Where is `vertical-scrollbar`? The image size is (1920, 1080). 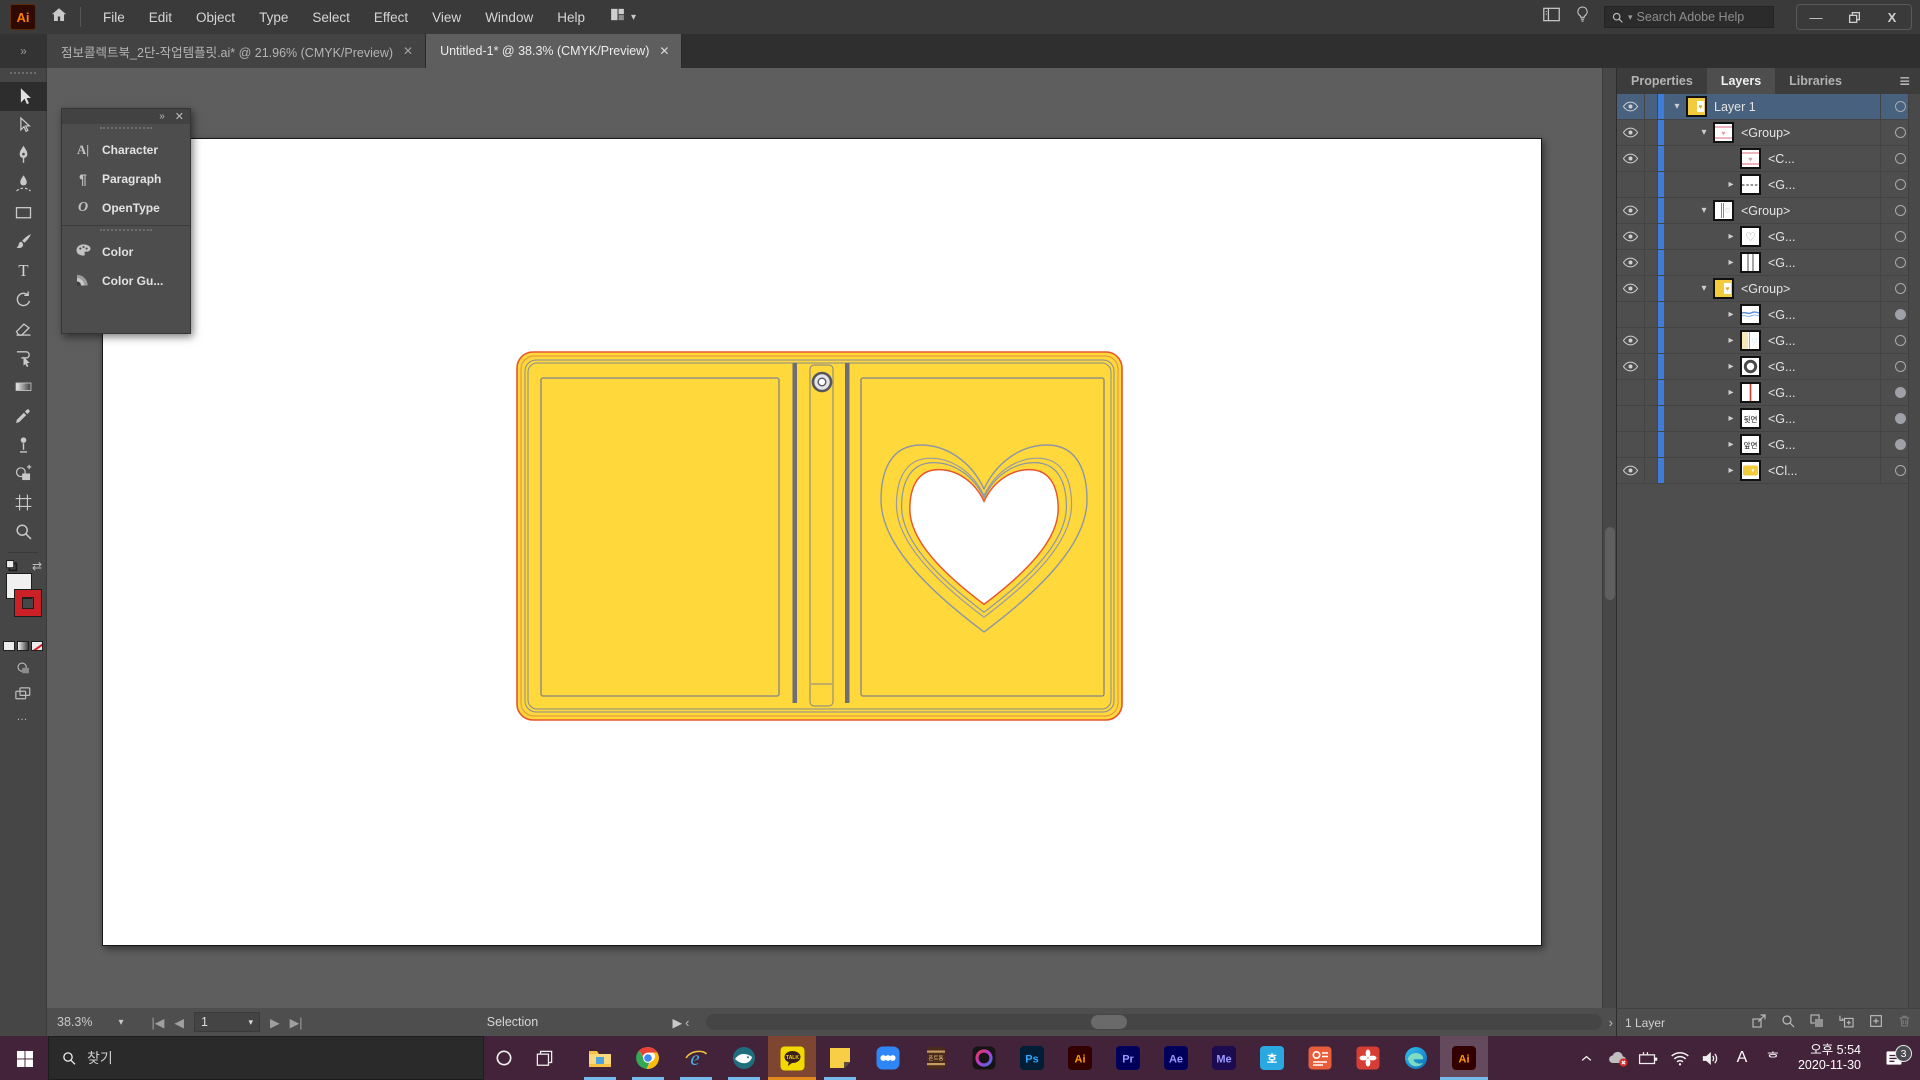
vertical-scrollbar is located at coordinates (1609, 538).